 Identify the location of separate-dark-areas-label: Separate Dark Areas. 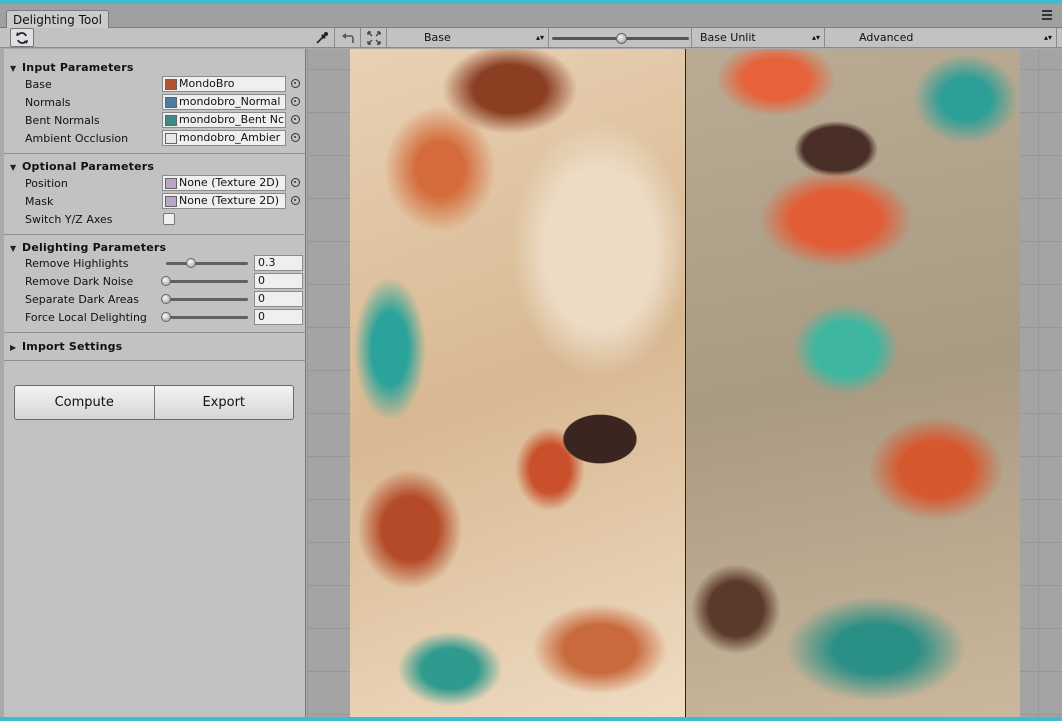
(82, 299).